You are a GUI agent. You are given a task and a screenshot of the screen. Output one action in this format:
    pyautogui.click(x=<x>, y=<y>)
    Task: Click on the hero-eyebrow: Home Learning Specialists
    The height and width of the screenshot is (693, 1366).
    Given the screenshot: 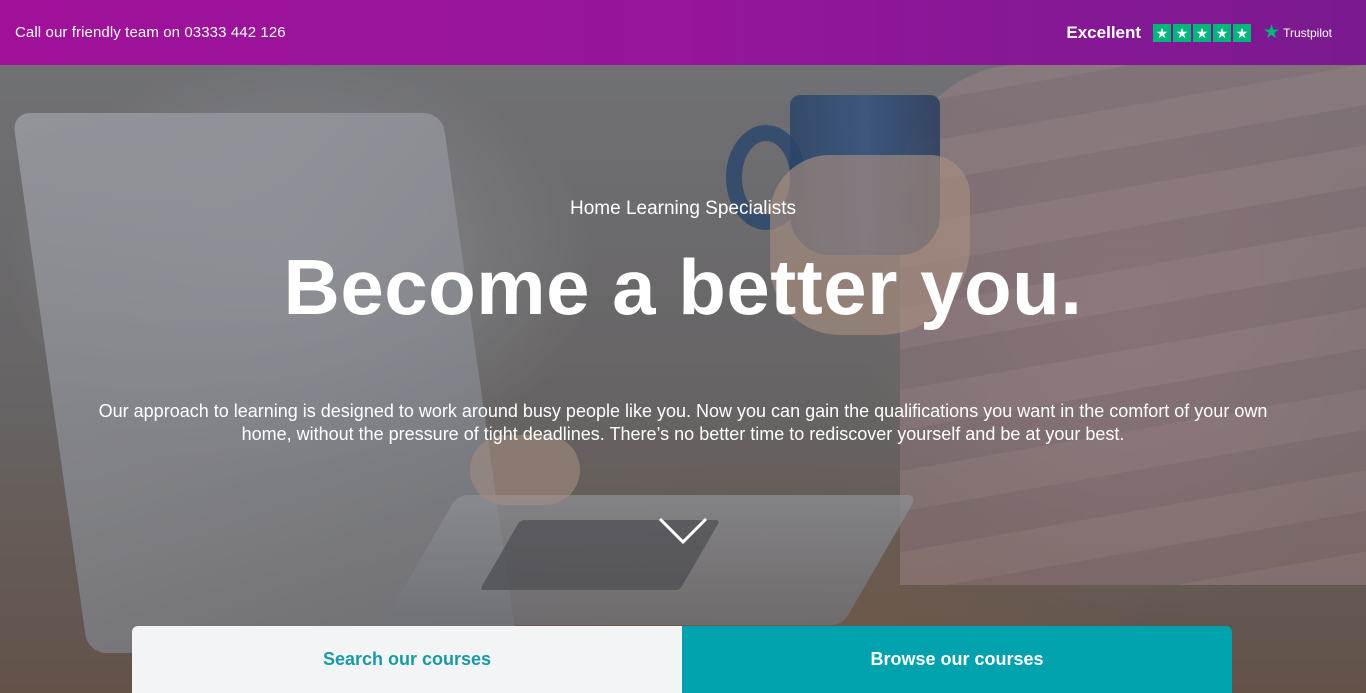 What is the action you would take?
    pyautogui.click(x=682, y=208)
    